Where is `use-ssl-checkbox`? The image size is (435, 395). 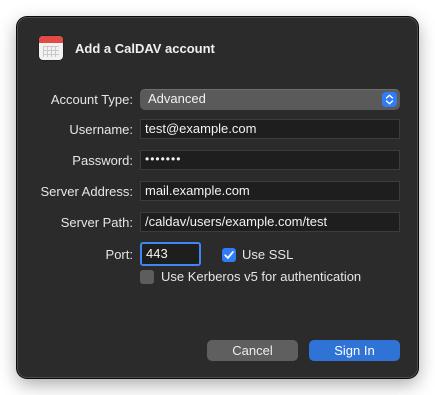 use-ssl-checkbox is located at coordinates (229, 255).